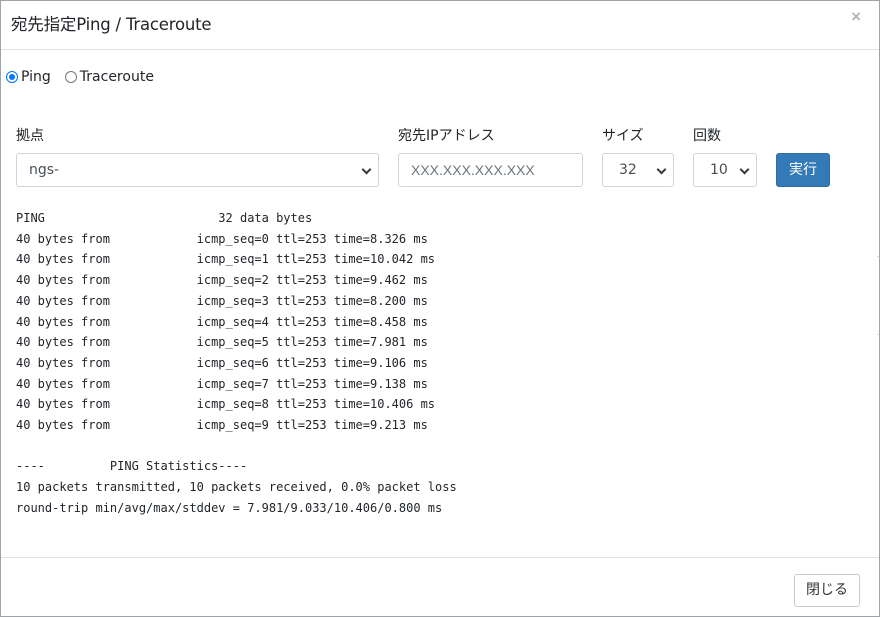  What do you see at coordinates (490, 170) in the screenshot?
I see `dest-ip-input` at bounding box center [490, 170].